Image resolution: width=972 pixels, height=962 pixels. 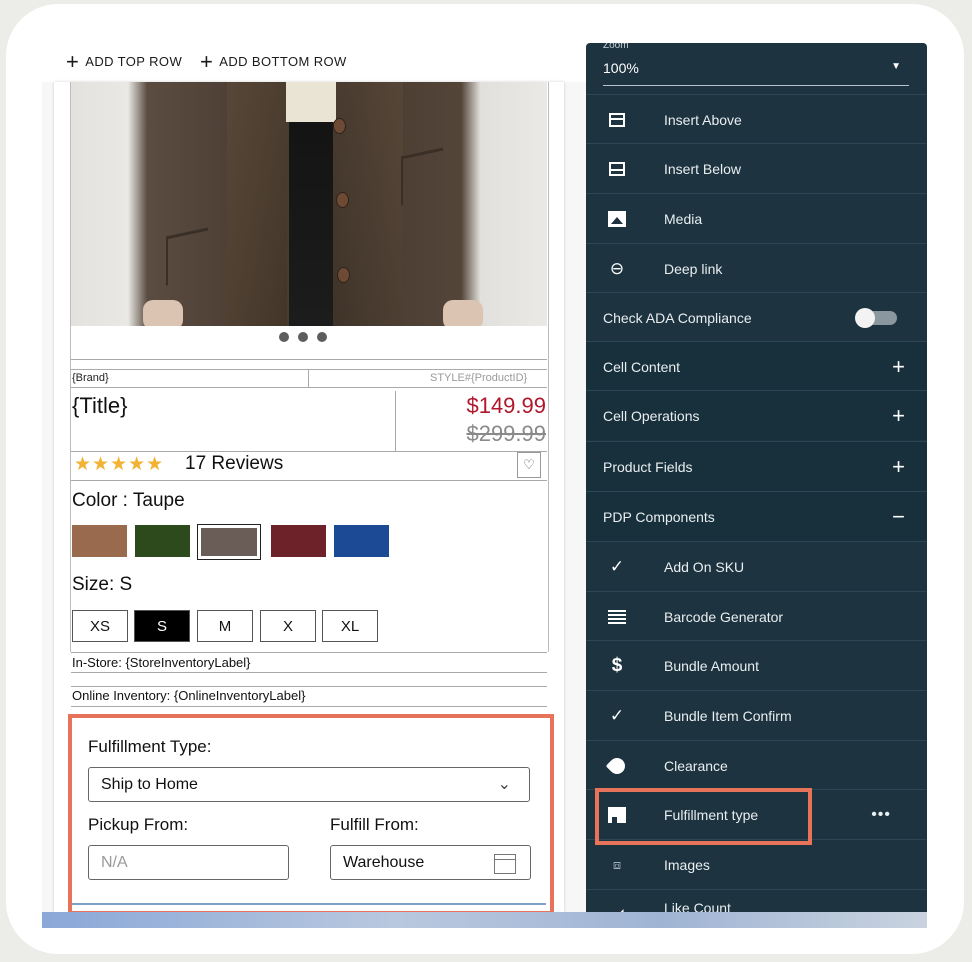 I want to click on insert-below-icon, so click(x=617, y=169).